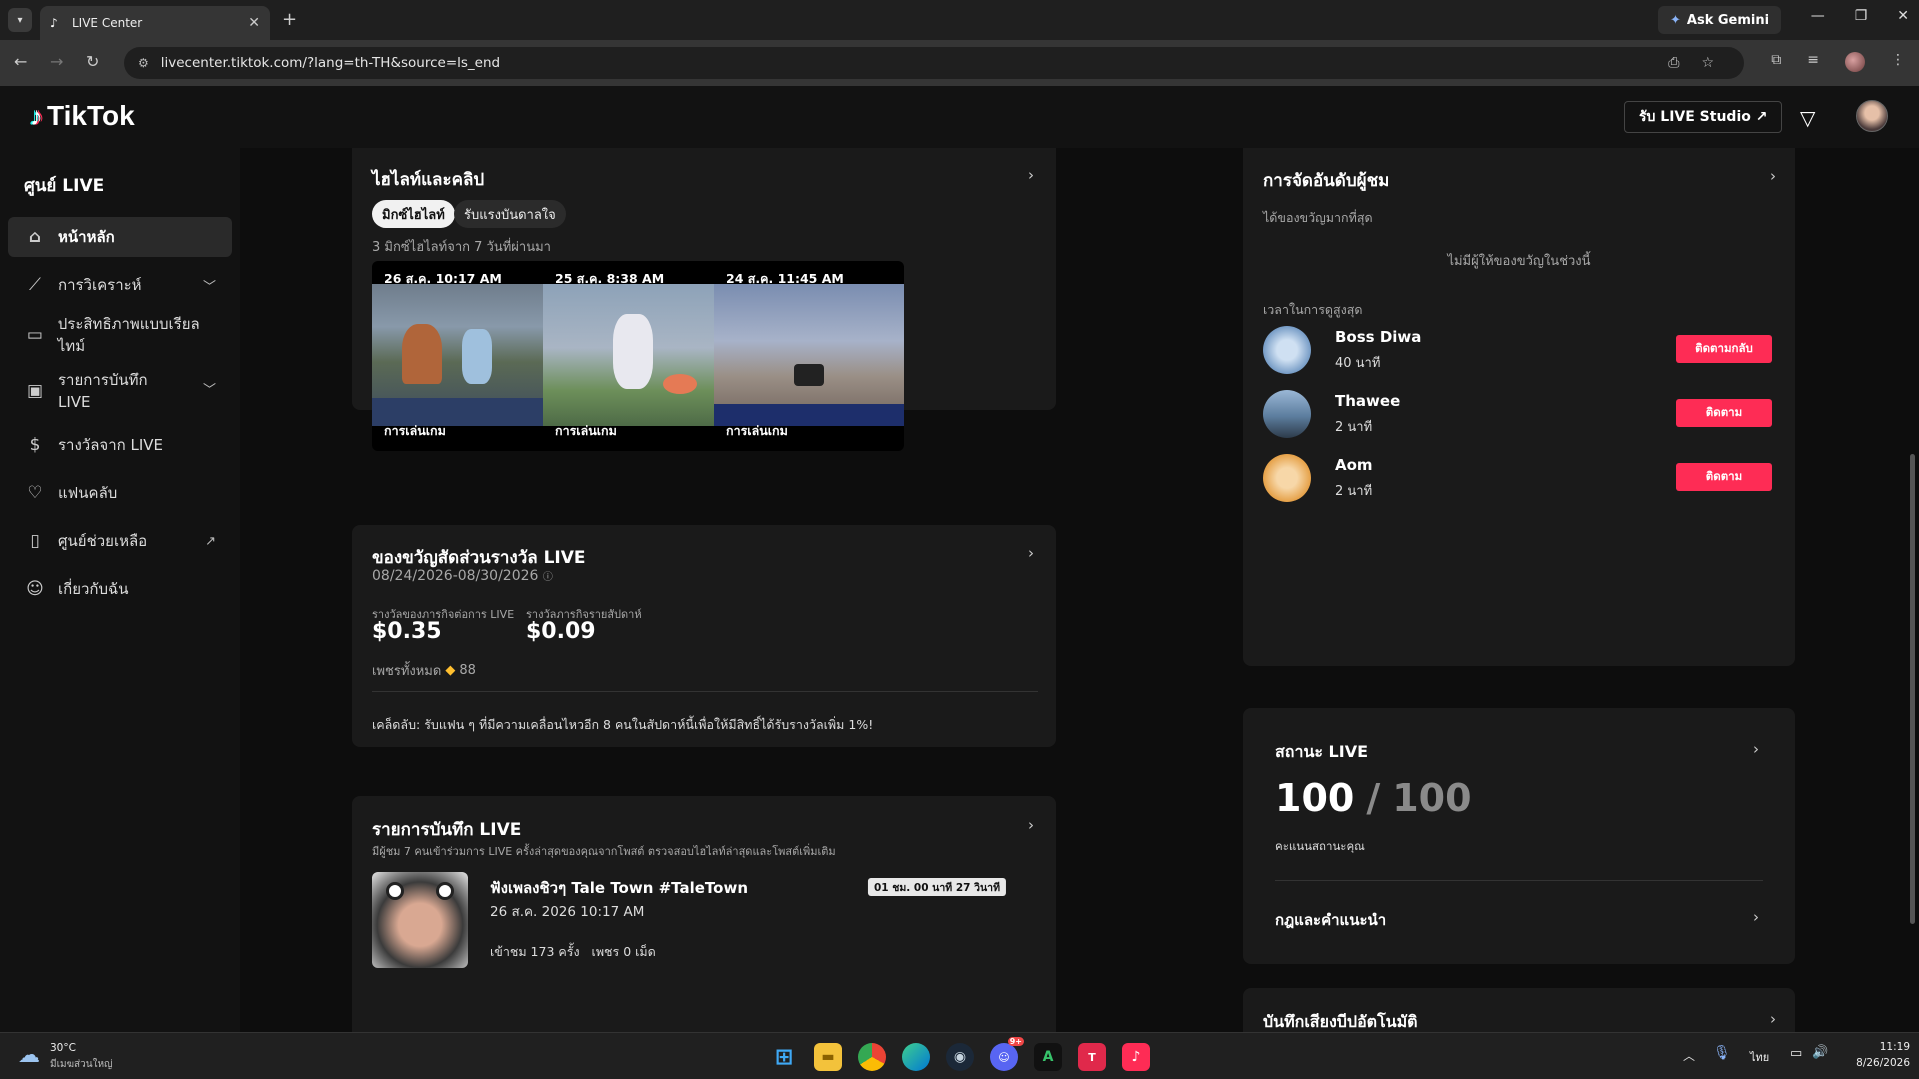  What do you see at coordinates (467, 356) in the screenshot?
I see `highlight-clip: 26 ส.ค. 10:17 AM การเล่นเกม` at bounding box center [467, 356].